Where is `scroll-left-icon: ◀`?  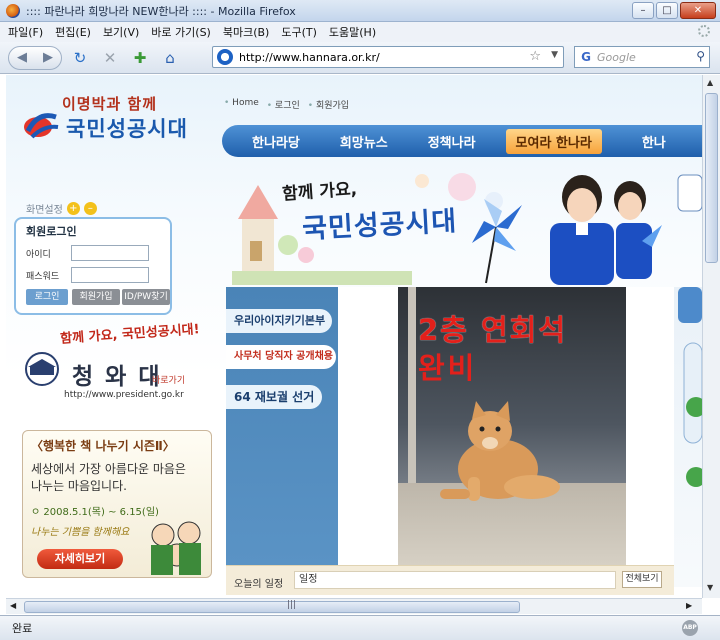
scroll-left-icon: ◀ is located at coordinates (13, 605).